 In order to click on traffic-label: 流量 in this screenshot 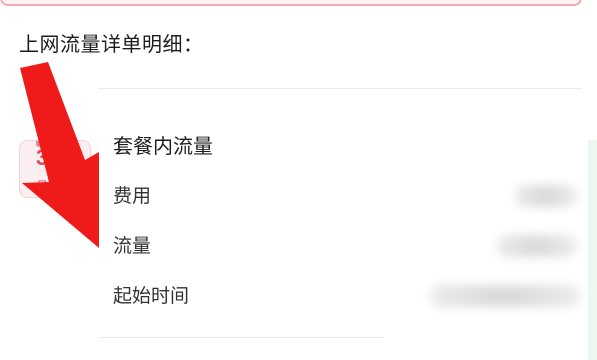, I will do `click(132, 246)`.